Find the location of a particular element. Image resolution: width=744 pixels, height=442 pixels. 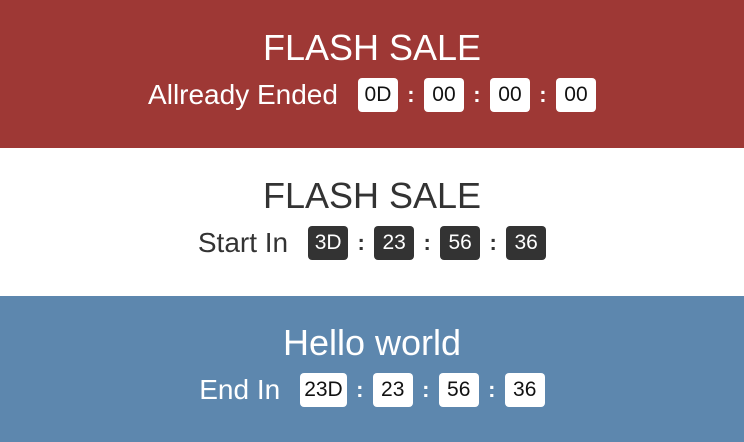

countdown-label: Start In is located at coordinates (243, 242).